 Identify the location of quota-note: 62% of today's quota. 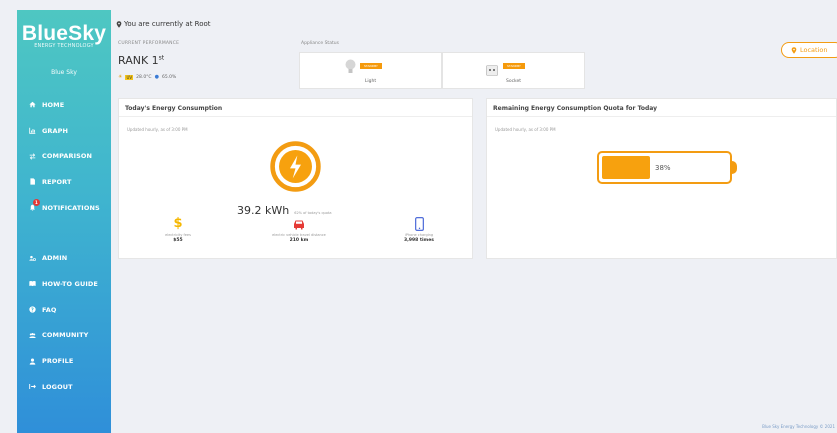
(313, 213).